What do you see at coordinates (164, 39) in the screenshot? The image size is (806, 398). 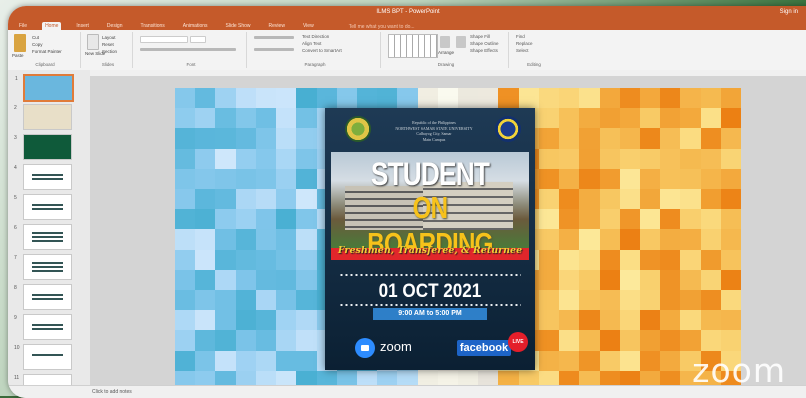 I see `font-name-box` at bounding box center [164, 39].